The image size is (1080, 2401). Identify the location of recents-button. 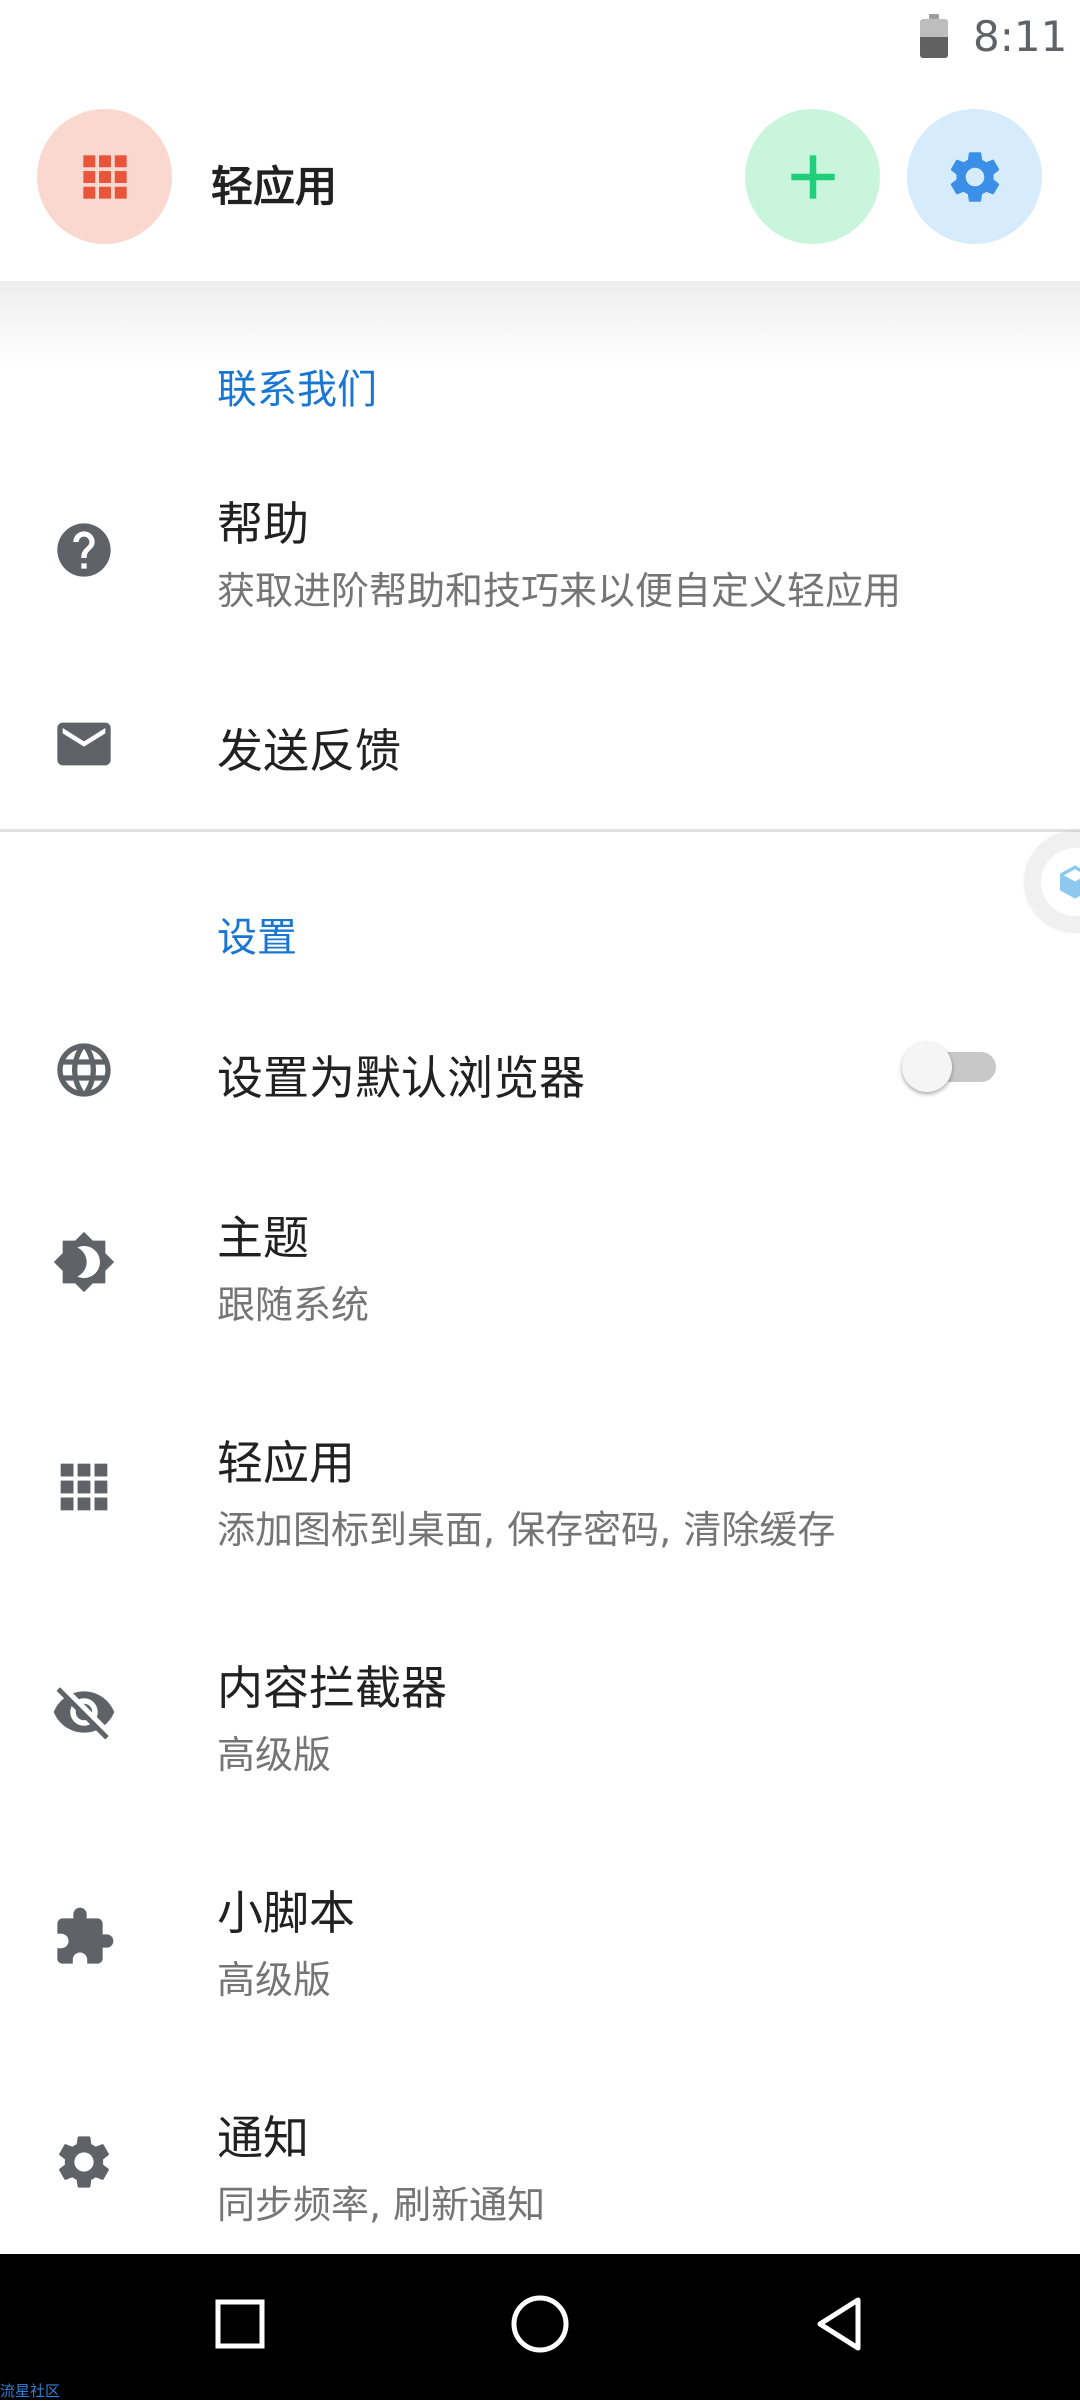
(240, 2324).